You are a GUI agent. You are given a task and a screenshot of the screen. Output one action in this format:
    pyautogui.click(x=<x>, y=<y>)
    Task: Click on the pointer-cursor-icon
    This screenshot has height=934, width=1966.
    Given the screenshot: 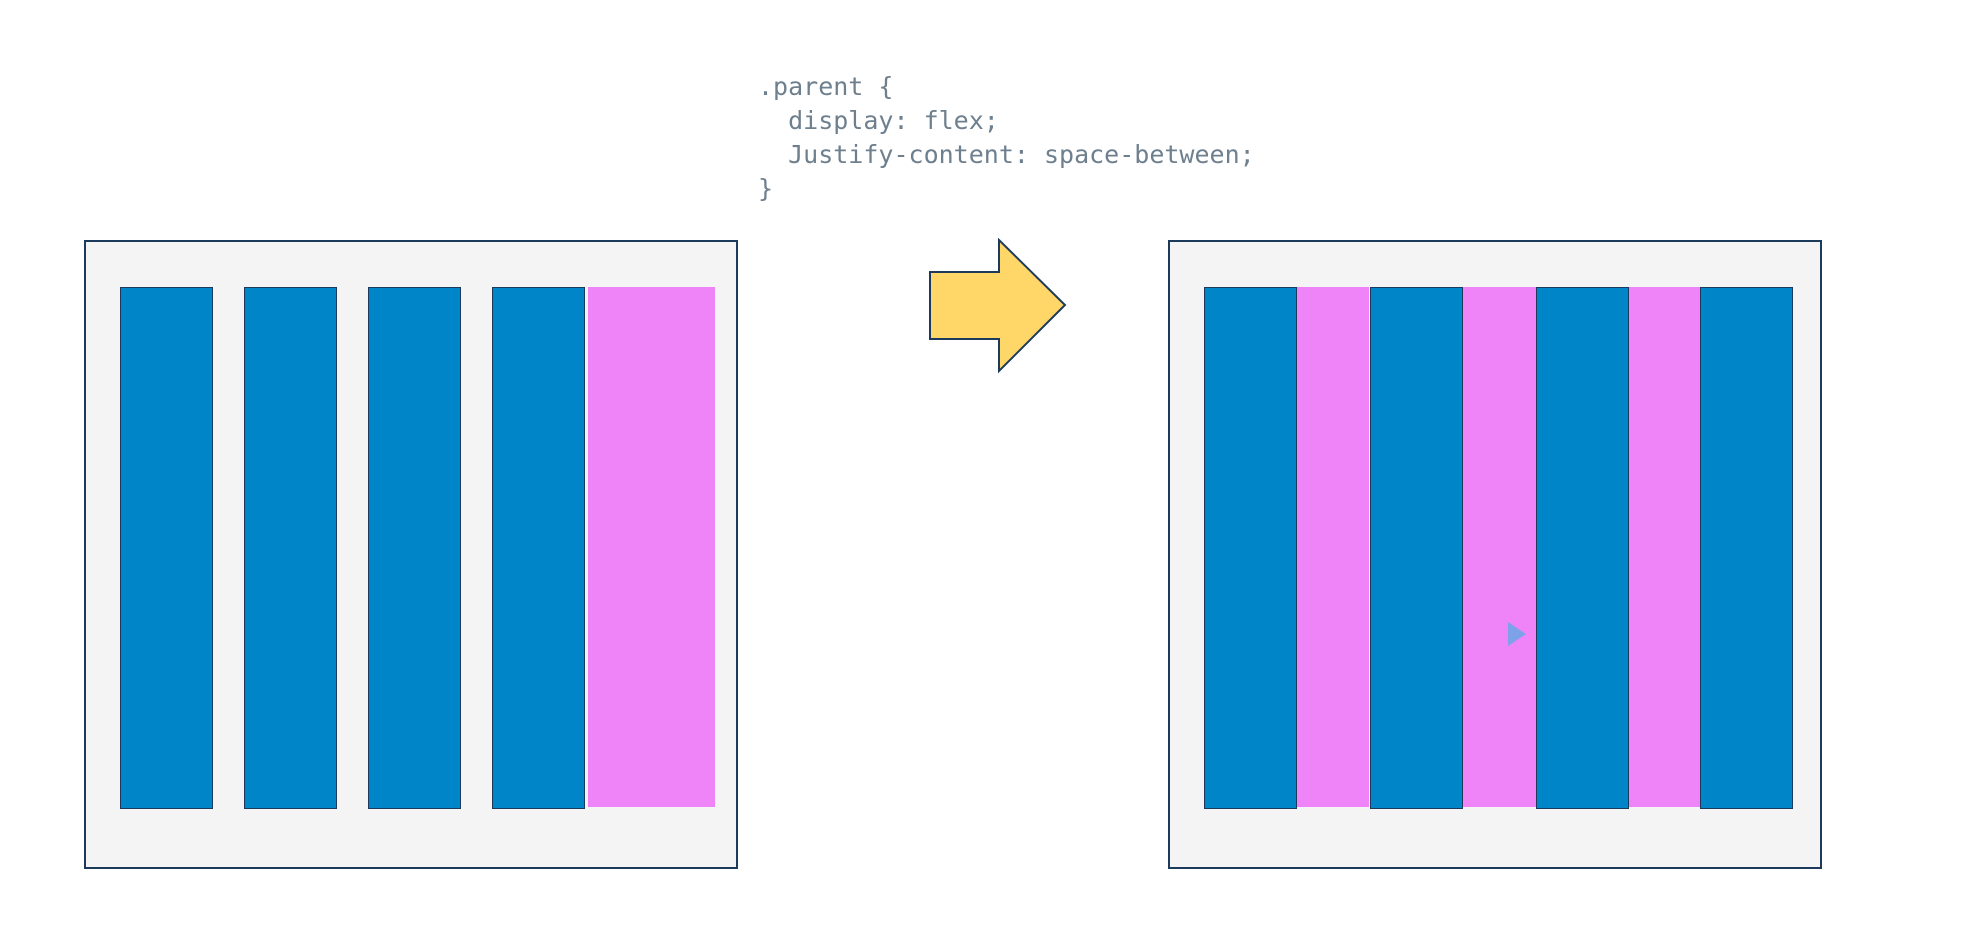 What is the action you would take?
    pyautogui.click(x=1517, y=634)
    